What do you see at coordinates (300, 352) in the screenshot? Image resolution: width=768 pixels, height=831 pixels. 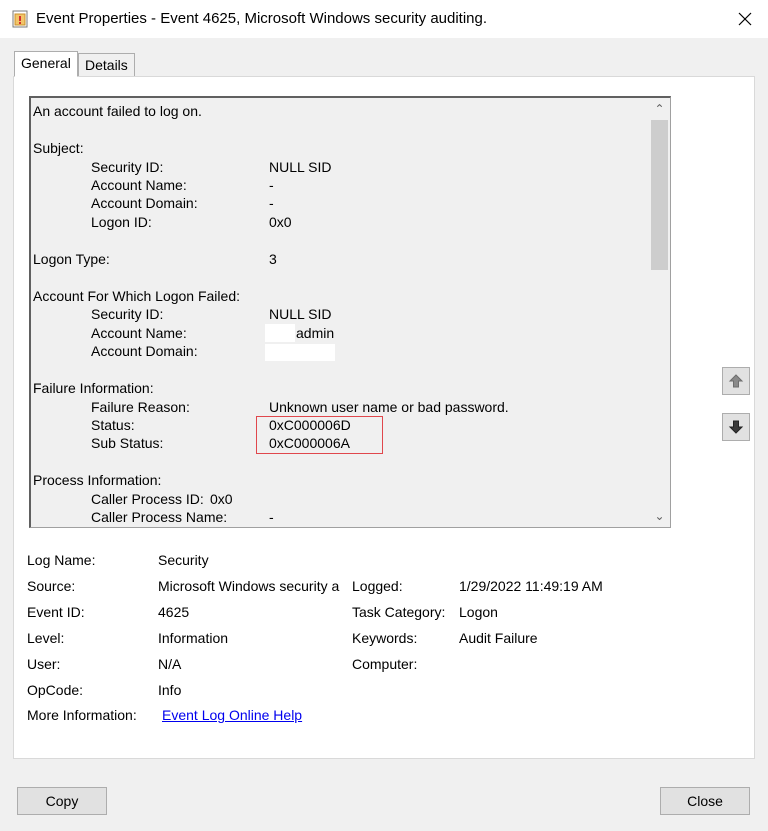 I see `redacted-account-domain` at bounding box center [300, 352].